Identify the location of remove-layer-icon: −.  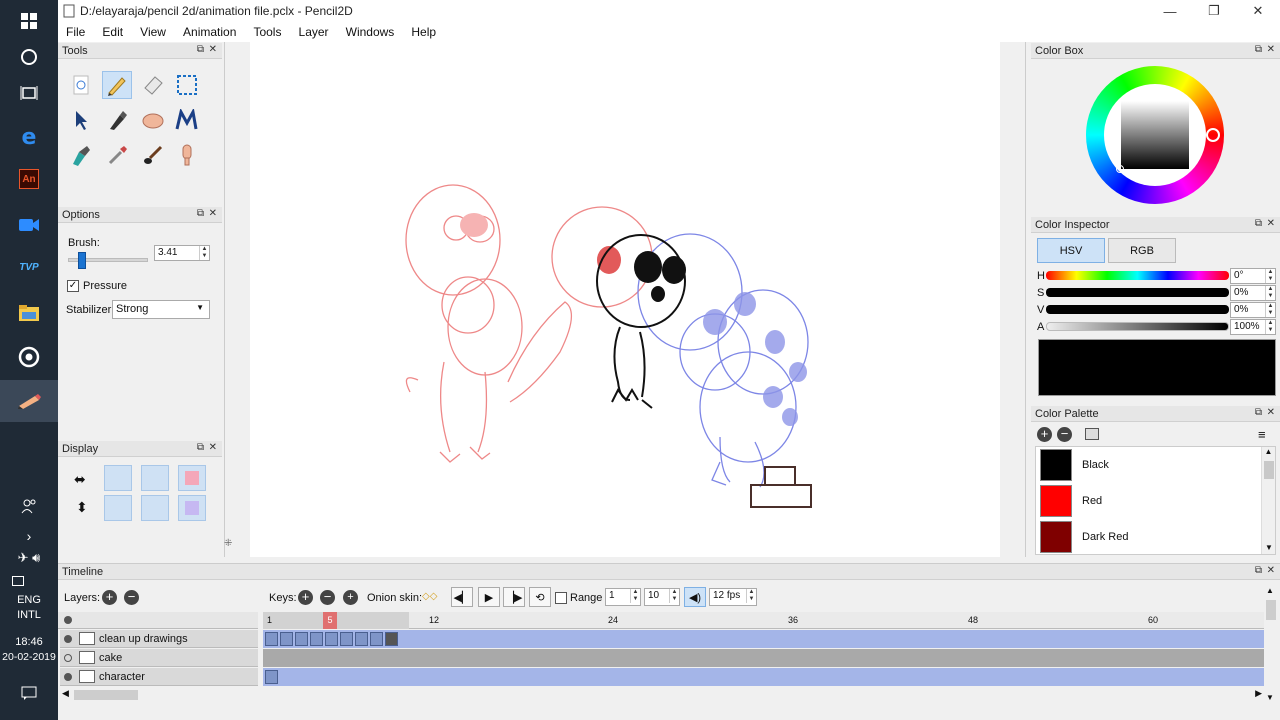
(131, 597).